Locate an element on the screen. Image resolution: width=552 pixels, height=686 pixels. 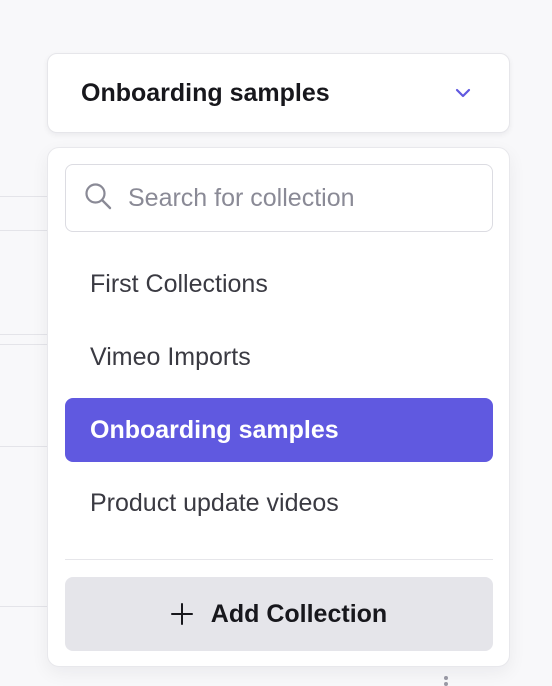
chevron-down-icon is located at coordinates (463, 93).